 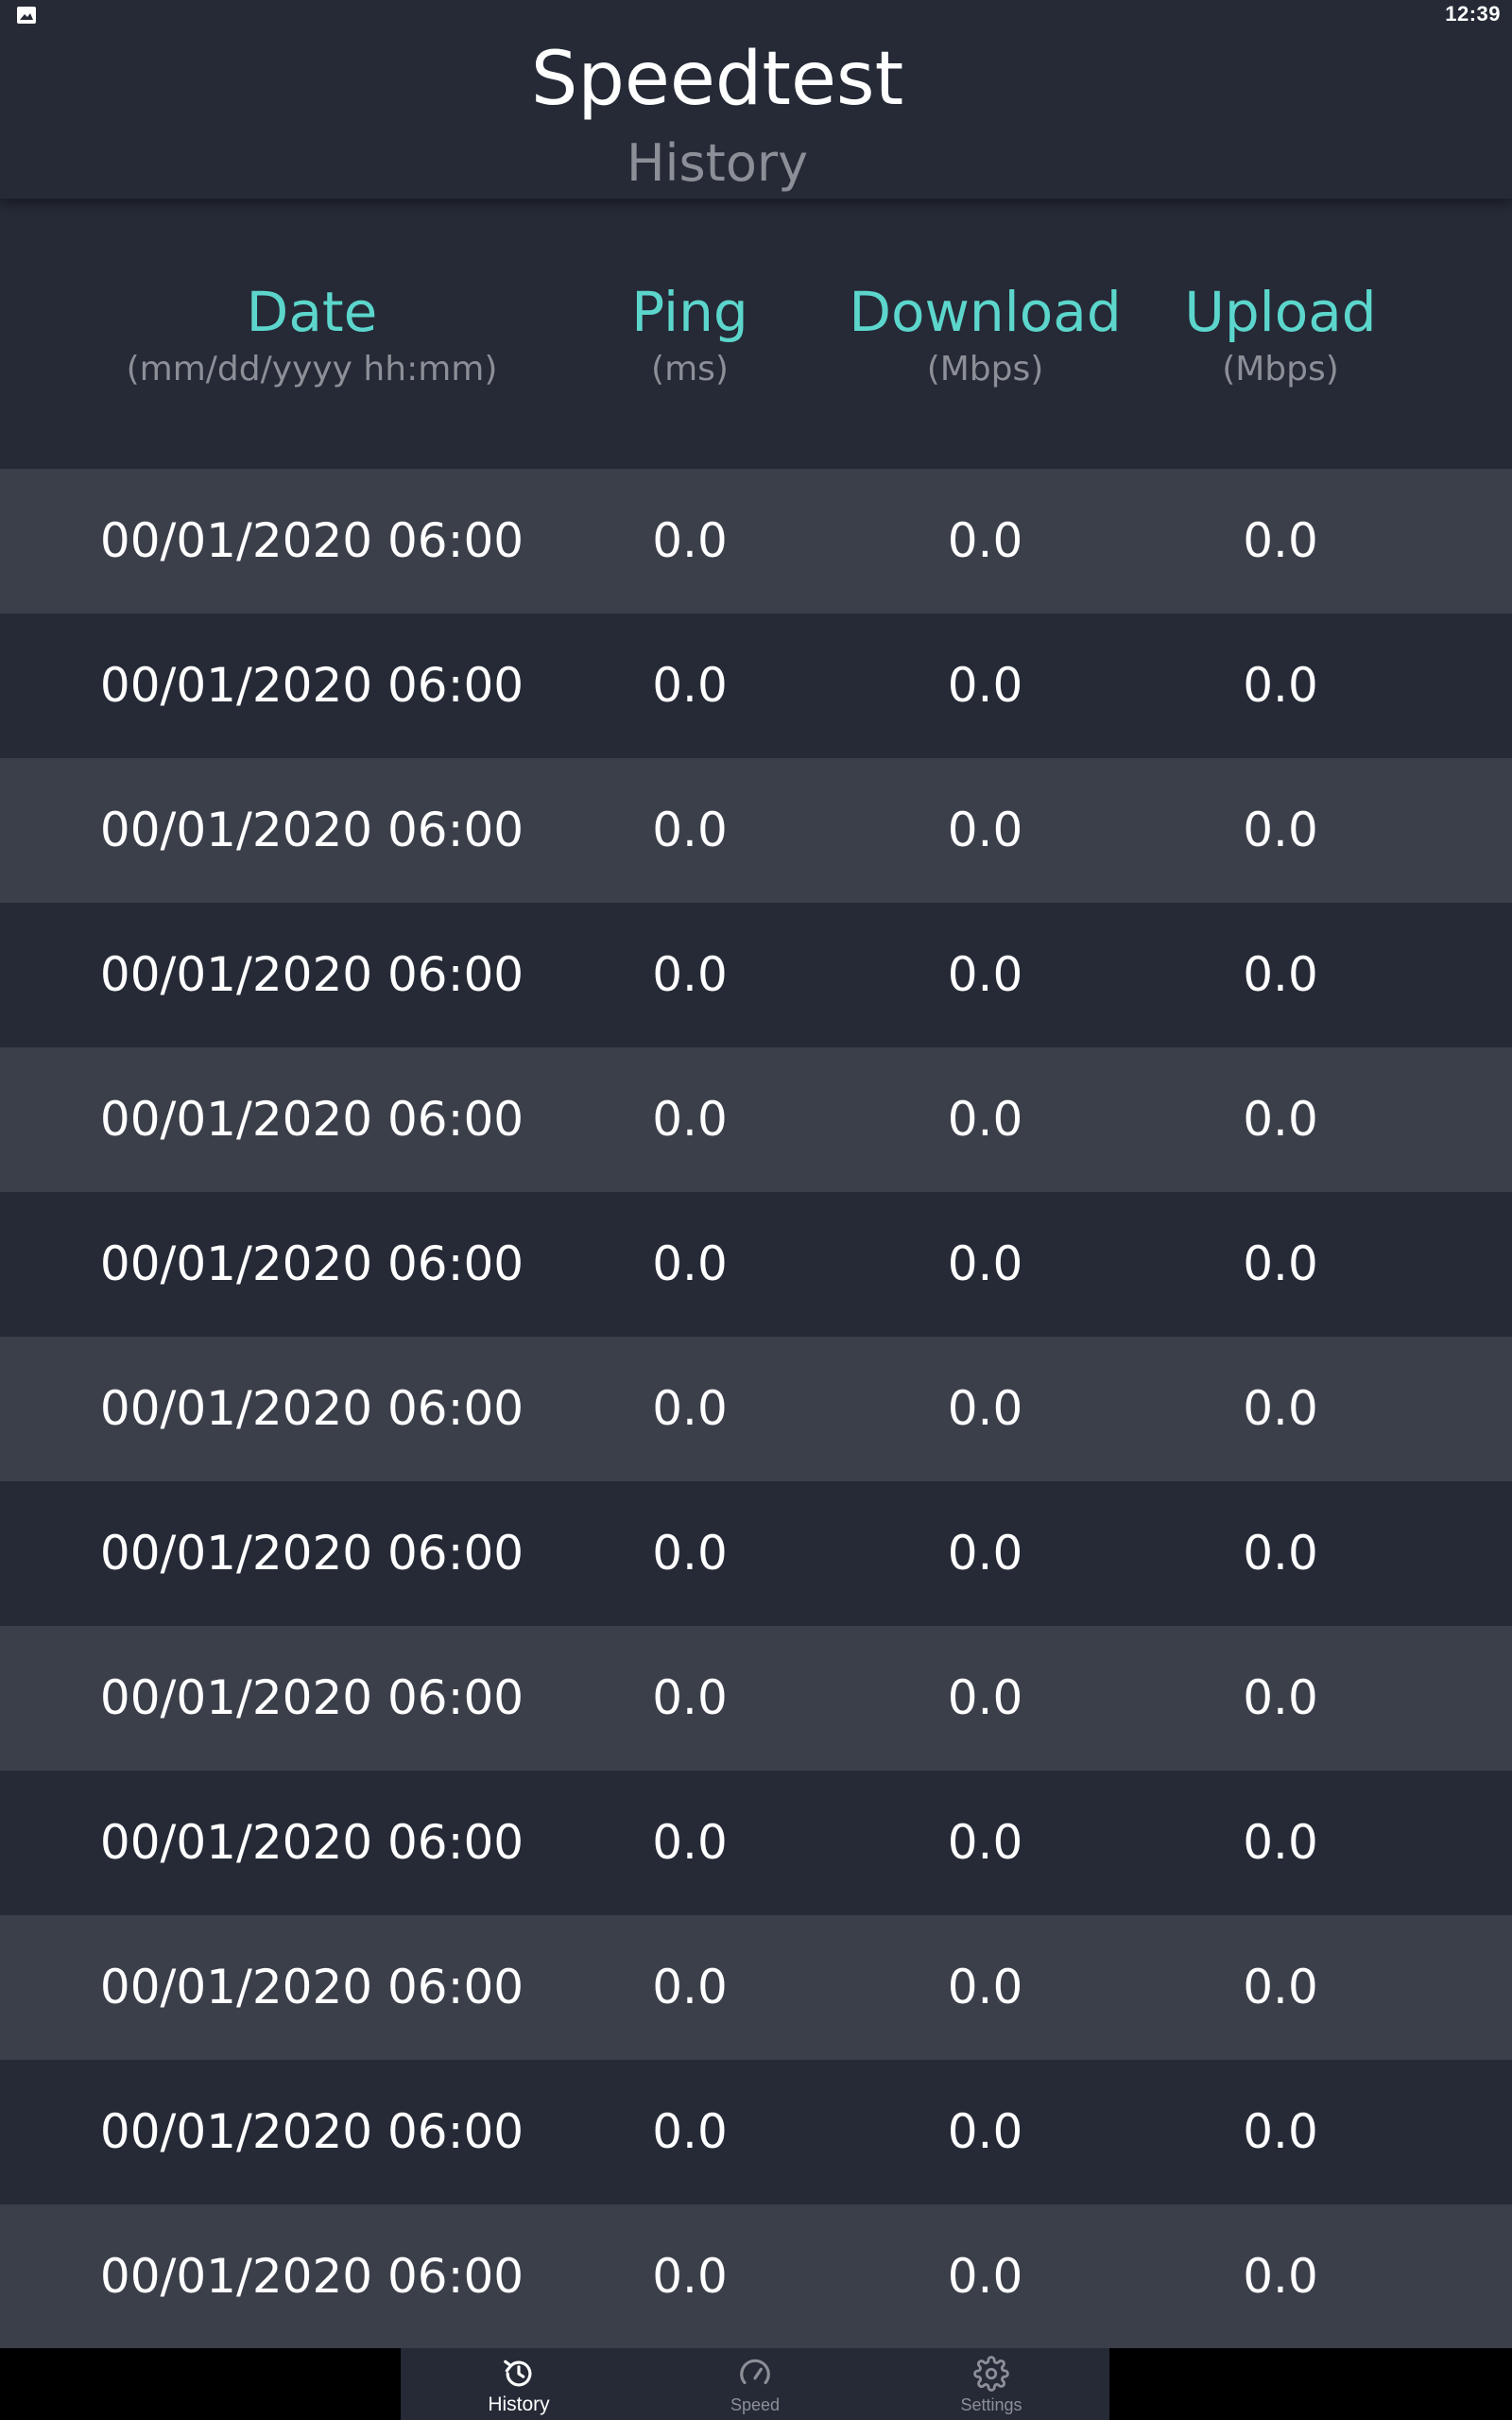 What do you see at coordinates (755, 2372) in the screenshot?
I see `speedometer-icon` at bounding box center [755, 2372].